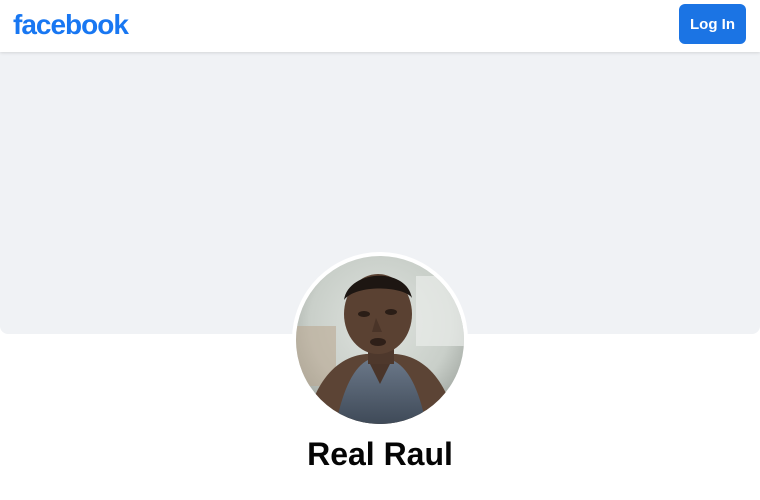  I want to click on profile-name: Real Raul, so click(380, 454).